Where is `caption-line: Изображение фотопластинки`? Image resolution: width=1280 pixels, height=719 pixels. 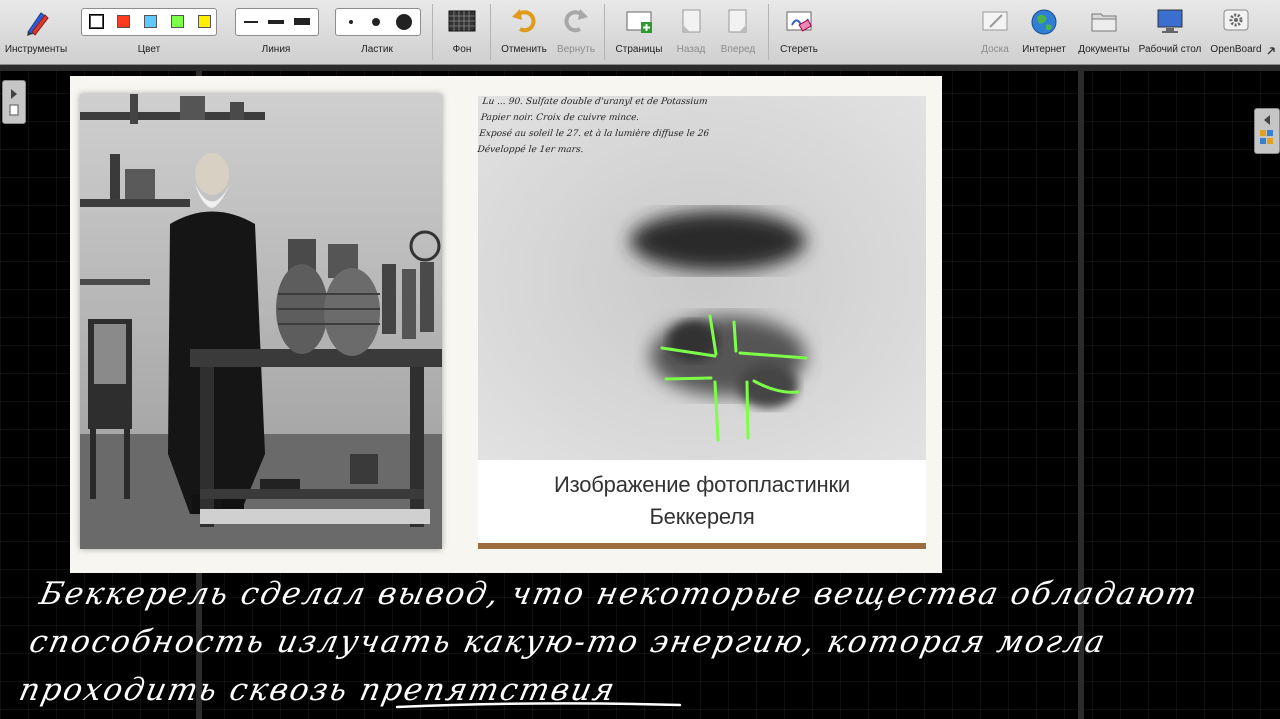
caption-line: Изображение фотопластинки is located at coordinates (702, 484).